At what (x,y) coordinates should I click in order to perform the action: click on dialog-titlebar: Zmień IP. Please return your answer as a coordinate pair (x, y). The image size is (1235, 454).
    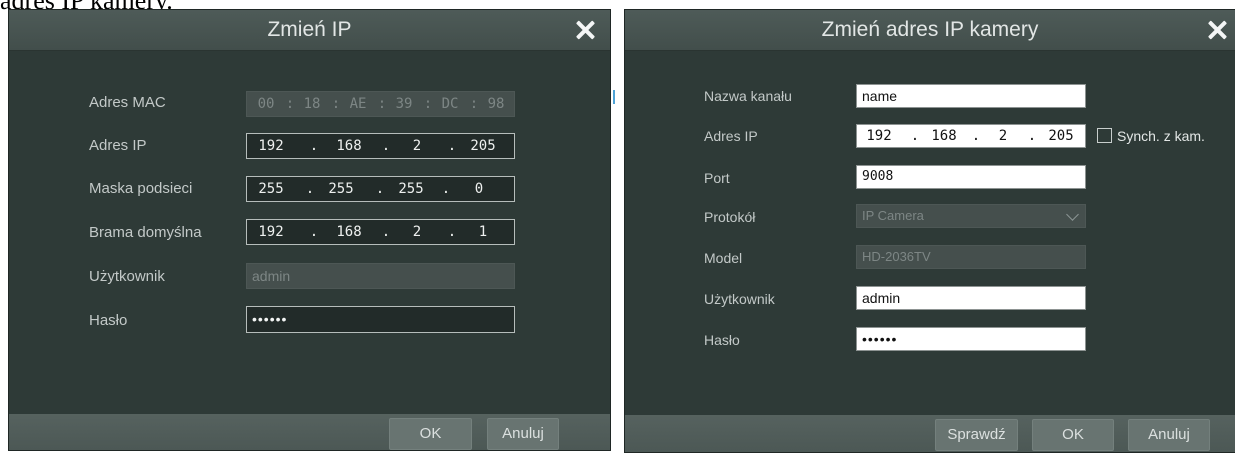
    Looking at the image, I should click on (309, 30).